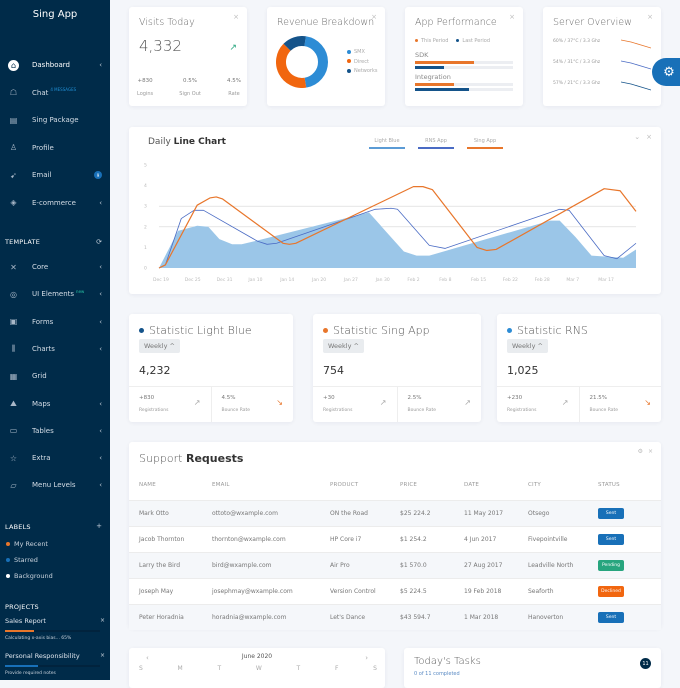  I want to click on x-tick-label: Mar 17, so click(606, 280).